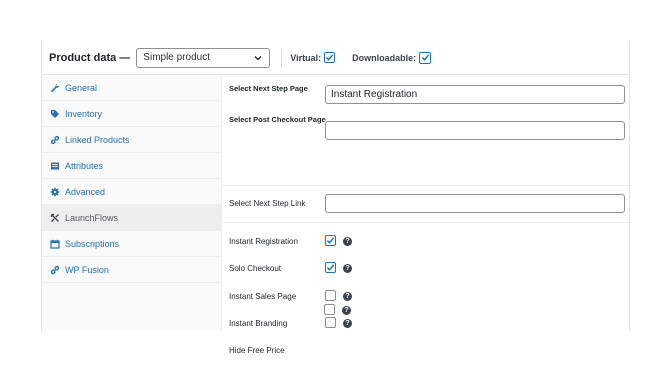 This screenshot has width=672, height=368. I want to click on tab-label: Advanced, so click(85, 191).